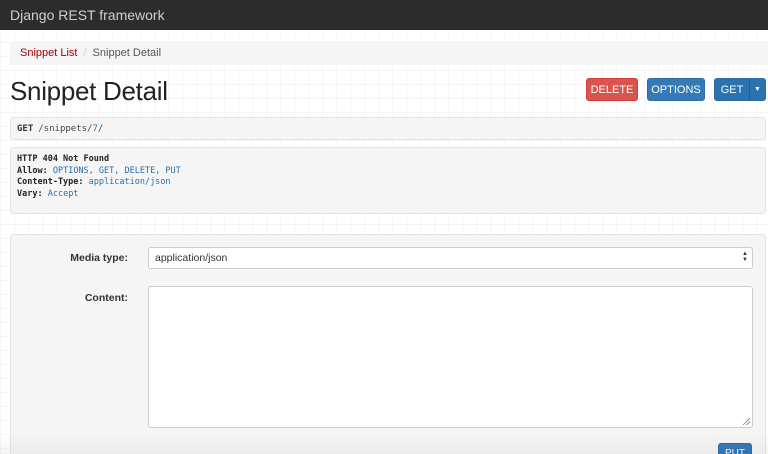 The height and width of the screenshot is (454, 768). I want to click on navbar: Django REST framework, so click(384, 15).